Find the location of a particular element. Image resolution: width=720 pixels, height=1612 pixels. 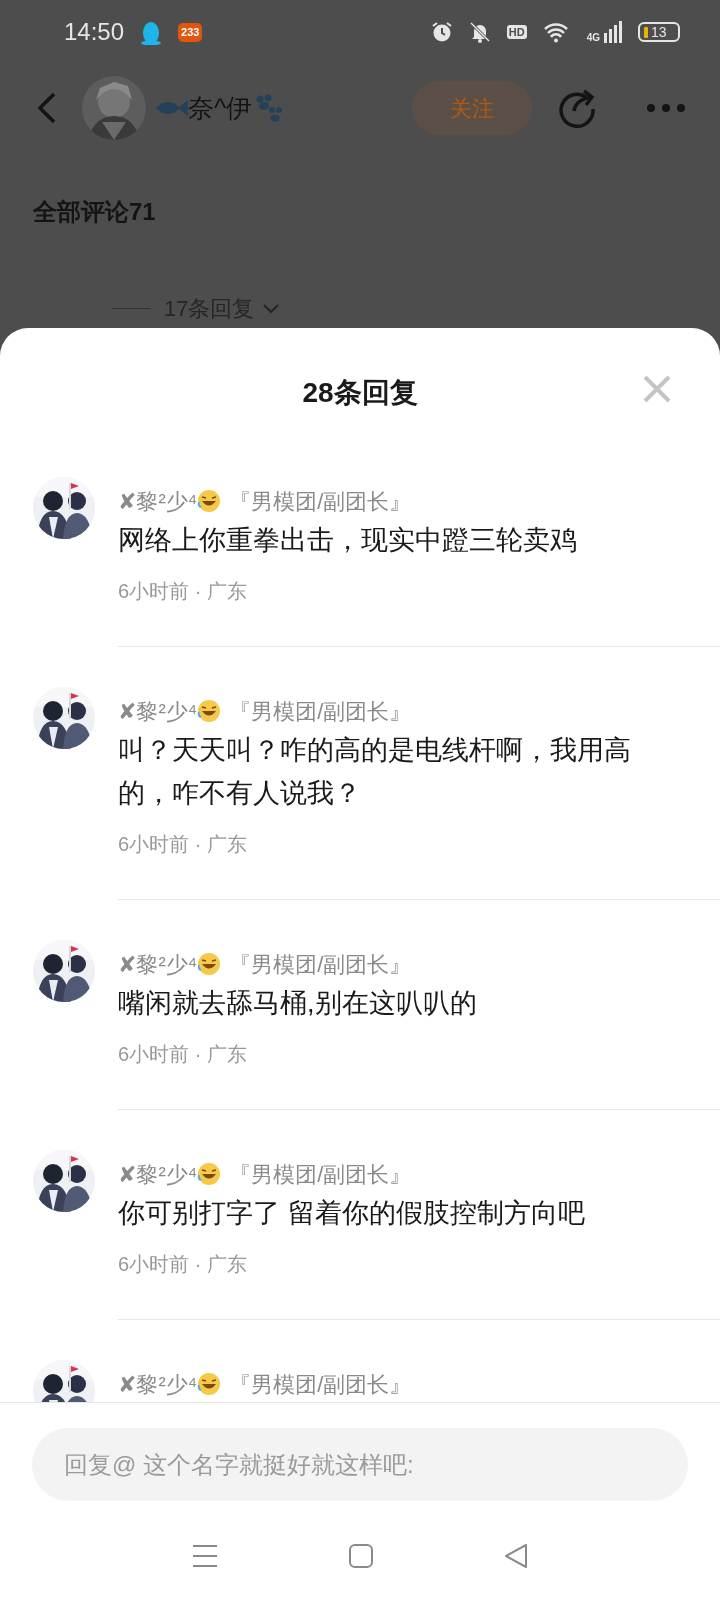

fish-icon is located at coordinates (171, 108).